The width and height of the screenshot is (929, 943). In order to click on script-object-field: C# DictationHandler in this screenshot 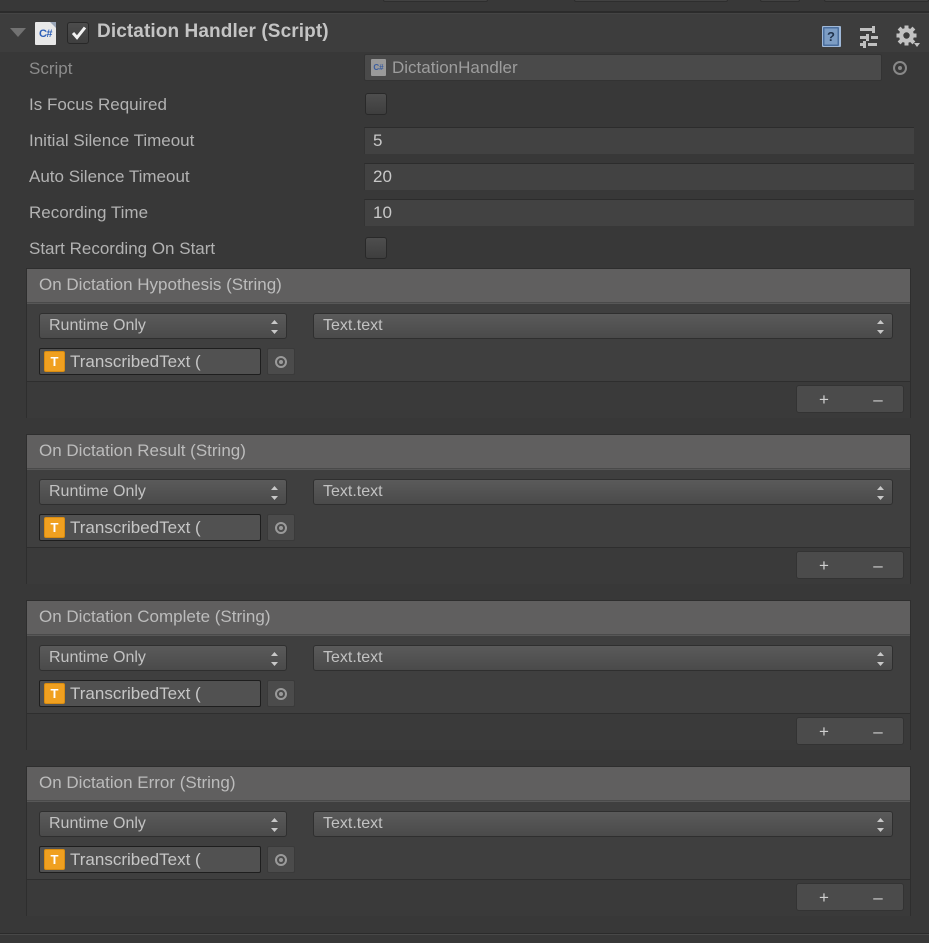, I will do `click(623, 67)`.